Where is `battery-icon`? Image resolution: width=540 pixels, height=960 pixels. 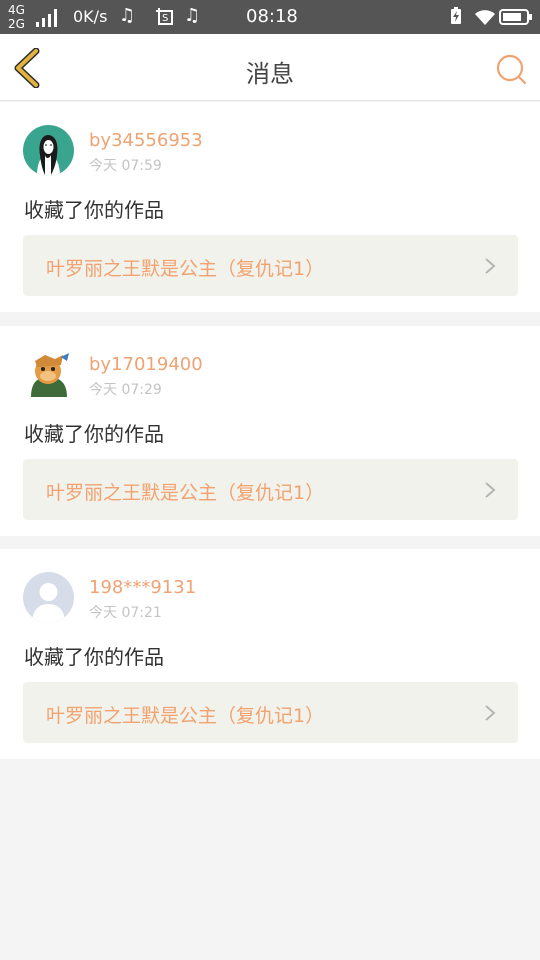
battery-icon is located at coordinates (515, 17).